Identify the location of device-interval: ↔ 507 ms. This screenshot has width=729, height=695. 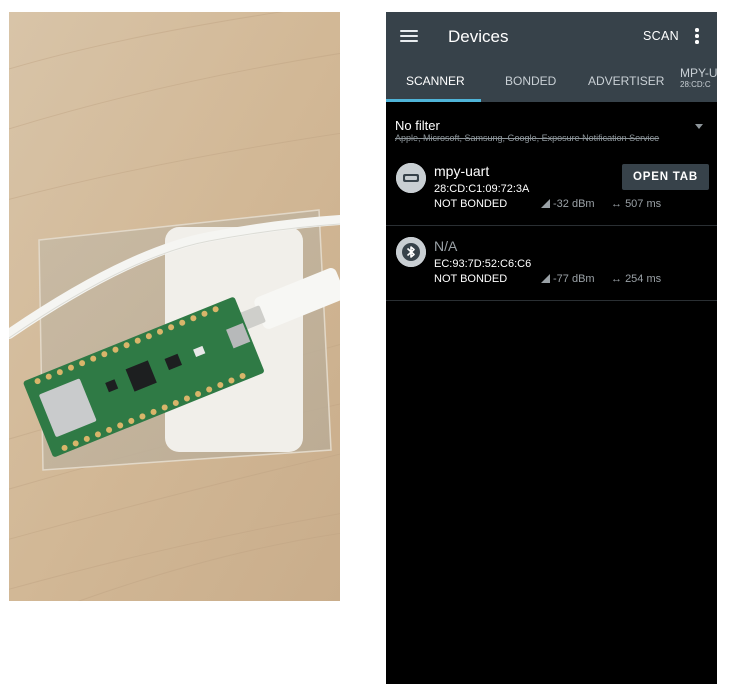
(636, 204).